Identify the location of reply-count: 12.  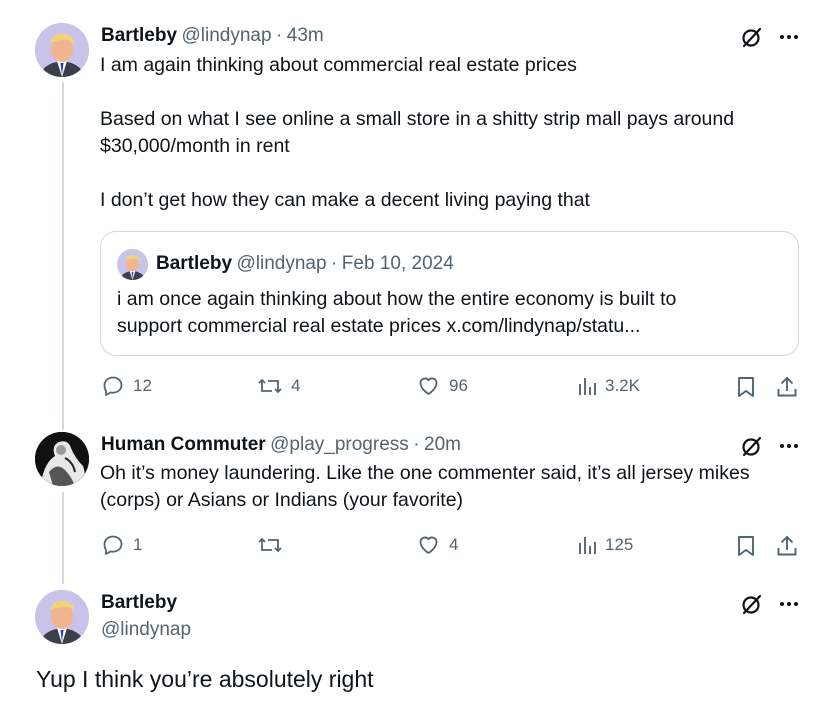
(142, 385).